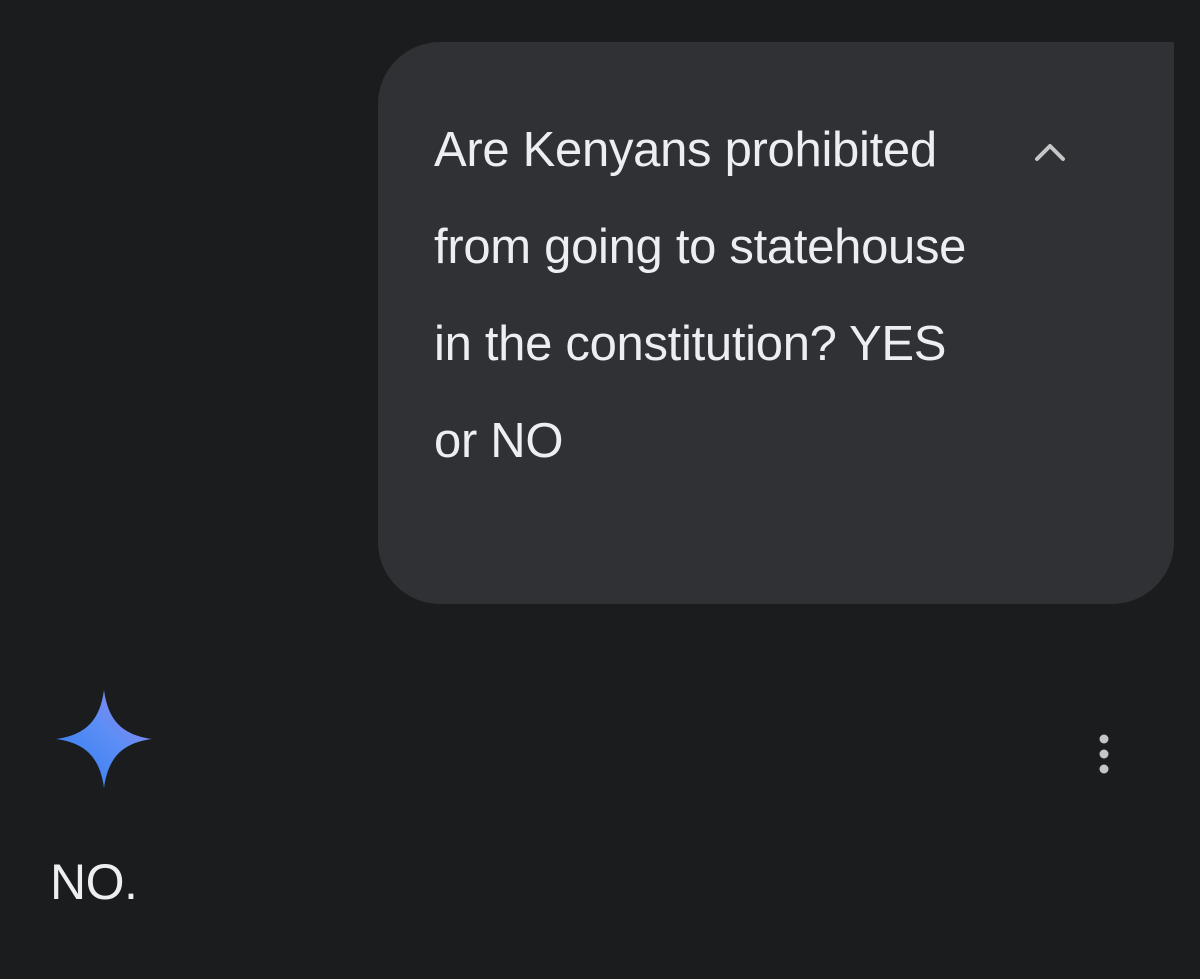 This screenshot has height=979, width=1200. Describe the element at coordinates (104, 739) in the screenshot. I see `gemini-sparkle-icon` at that location.